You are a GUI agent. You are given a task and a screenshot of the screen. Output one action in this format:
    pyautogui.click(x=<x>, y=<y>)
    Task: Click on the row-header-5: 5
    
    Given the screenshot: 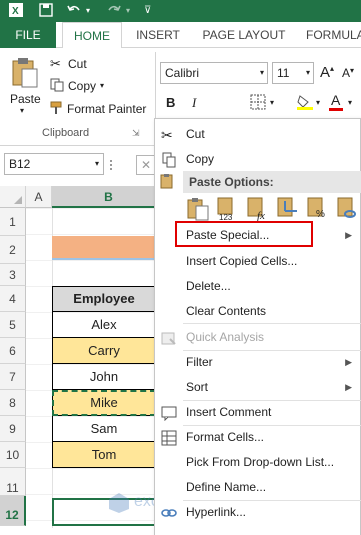 What is the action you would take?
    pyautogui.click(x=13, y=325)
    